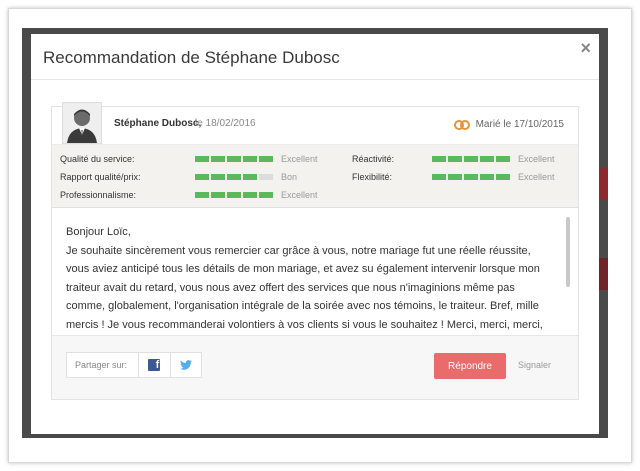  What do you see at coordinates (289, 177) in the screenshot?
I see `rating-value: Bon` at bounding box center [289, 177].